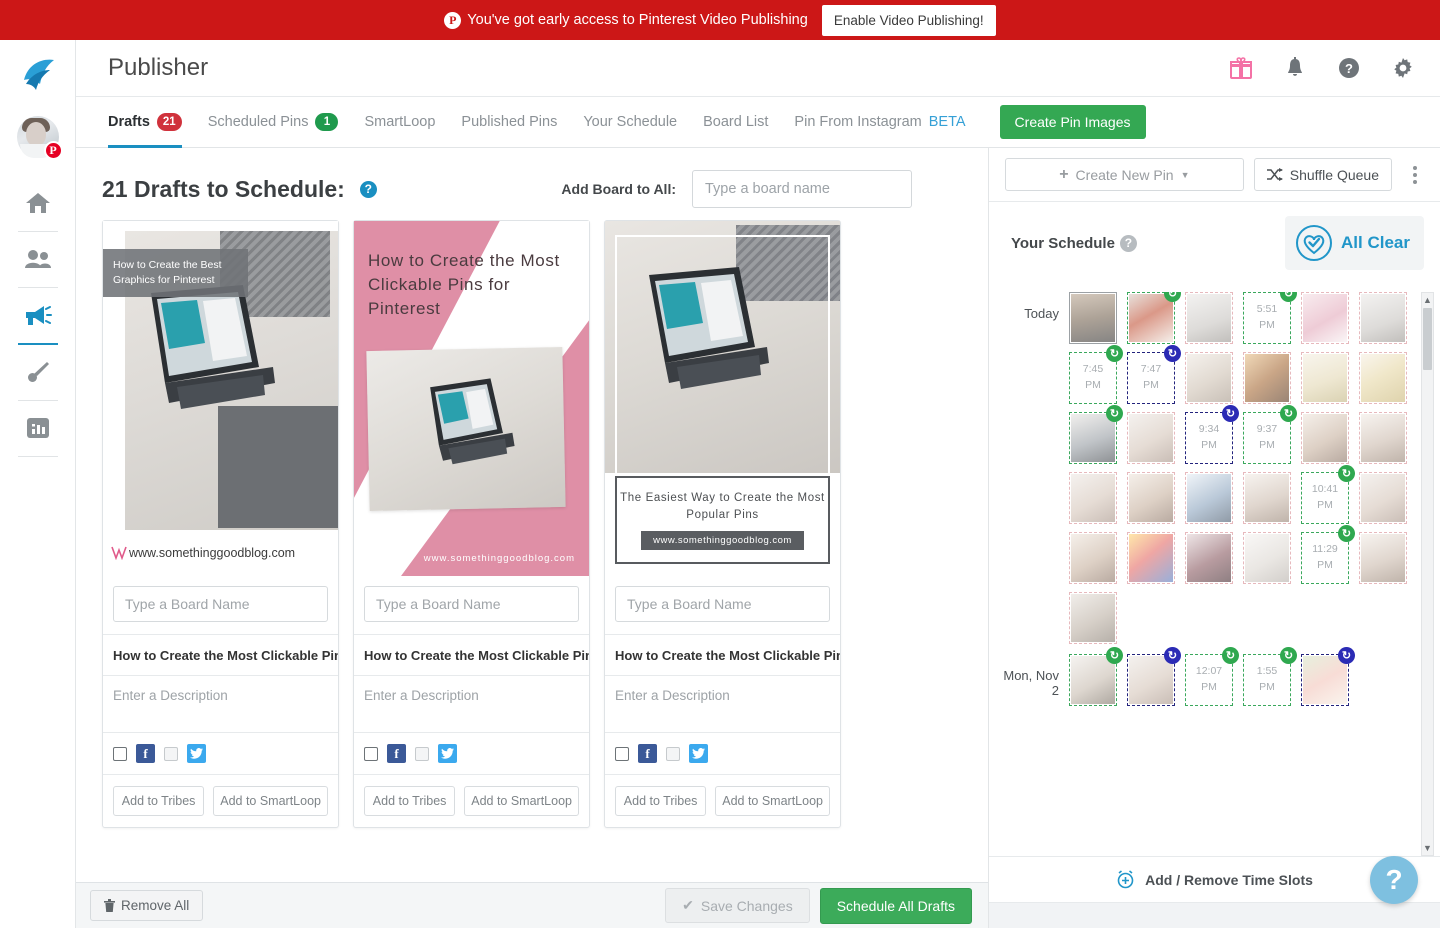 This screenshot has height=928, width=1440. I want to click on tab-pin-from-instagram: Pin From Instagram BETA, so click(879, 122).